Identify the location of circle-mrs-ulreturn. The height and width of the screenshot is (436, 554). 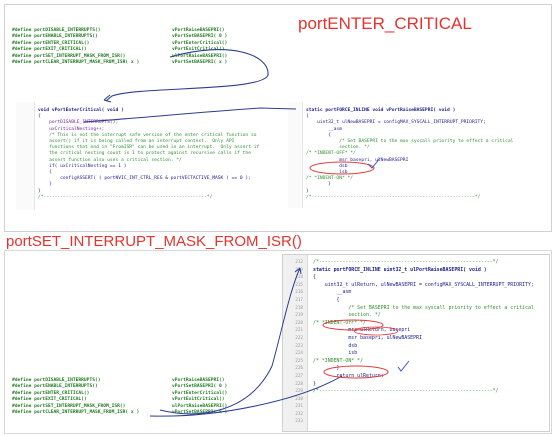
(353, 325).